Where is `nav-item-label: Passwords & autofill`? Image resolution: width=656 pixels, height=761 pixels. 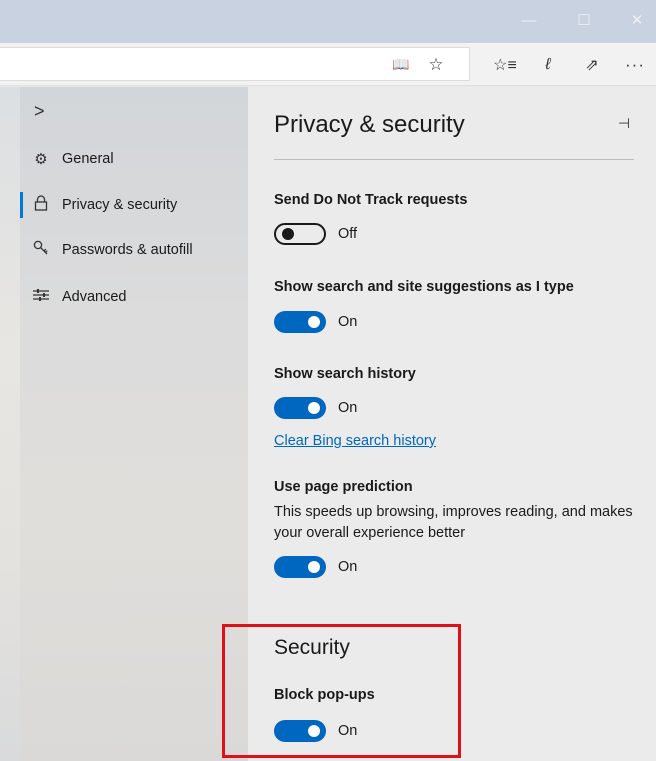 nav-item-label: Passwords & autofill is located at coordinates (127, 250).